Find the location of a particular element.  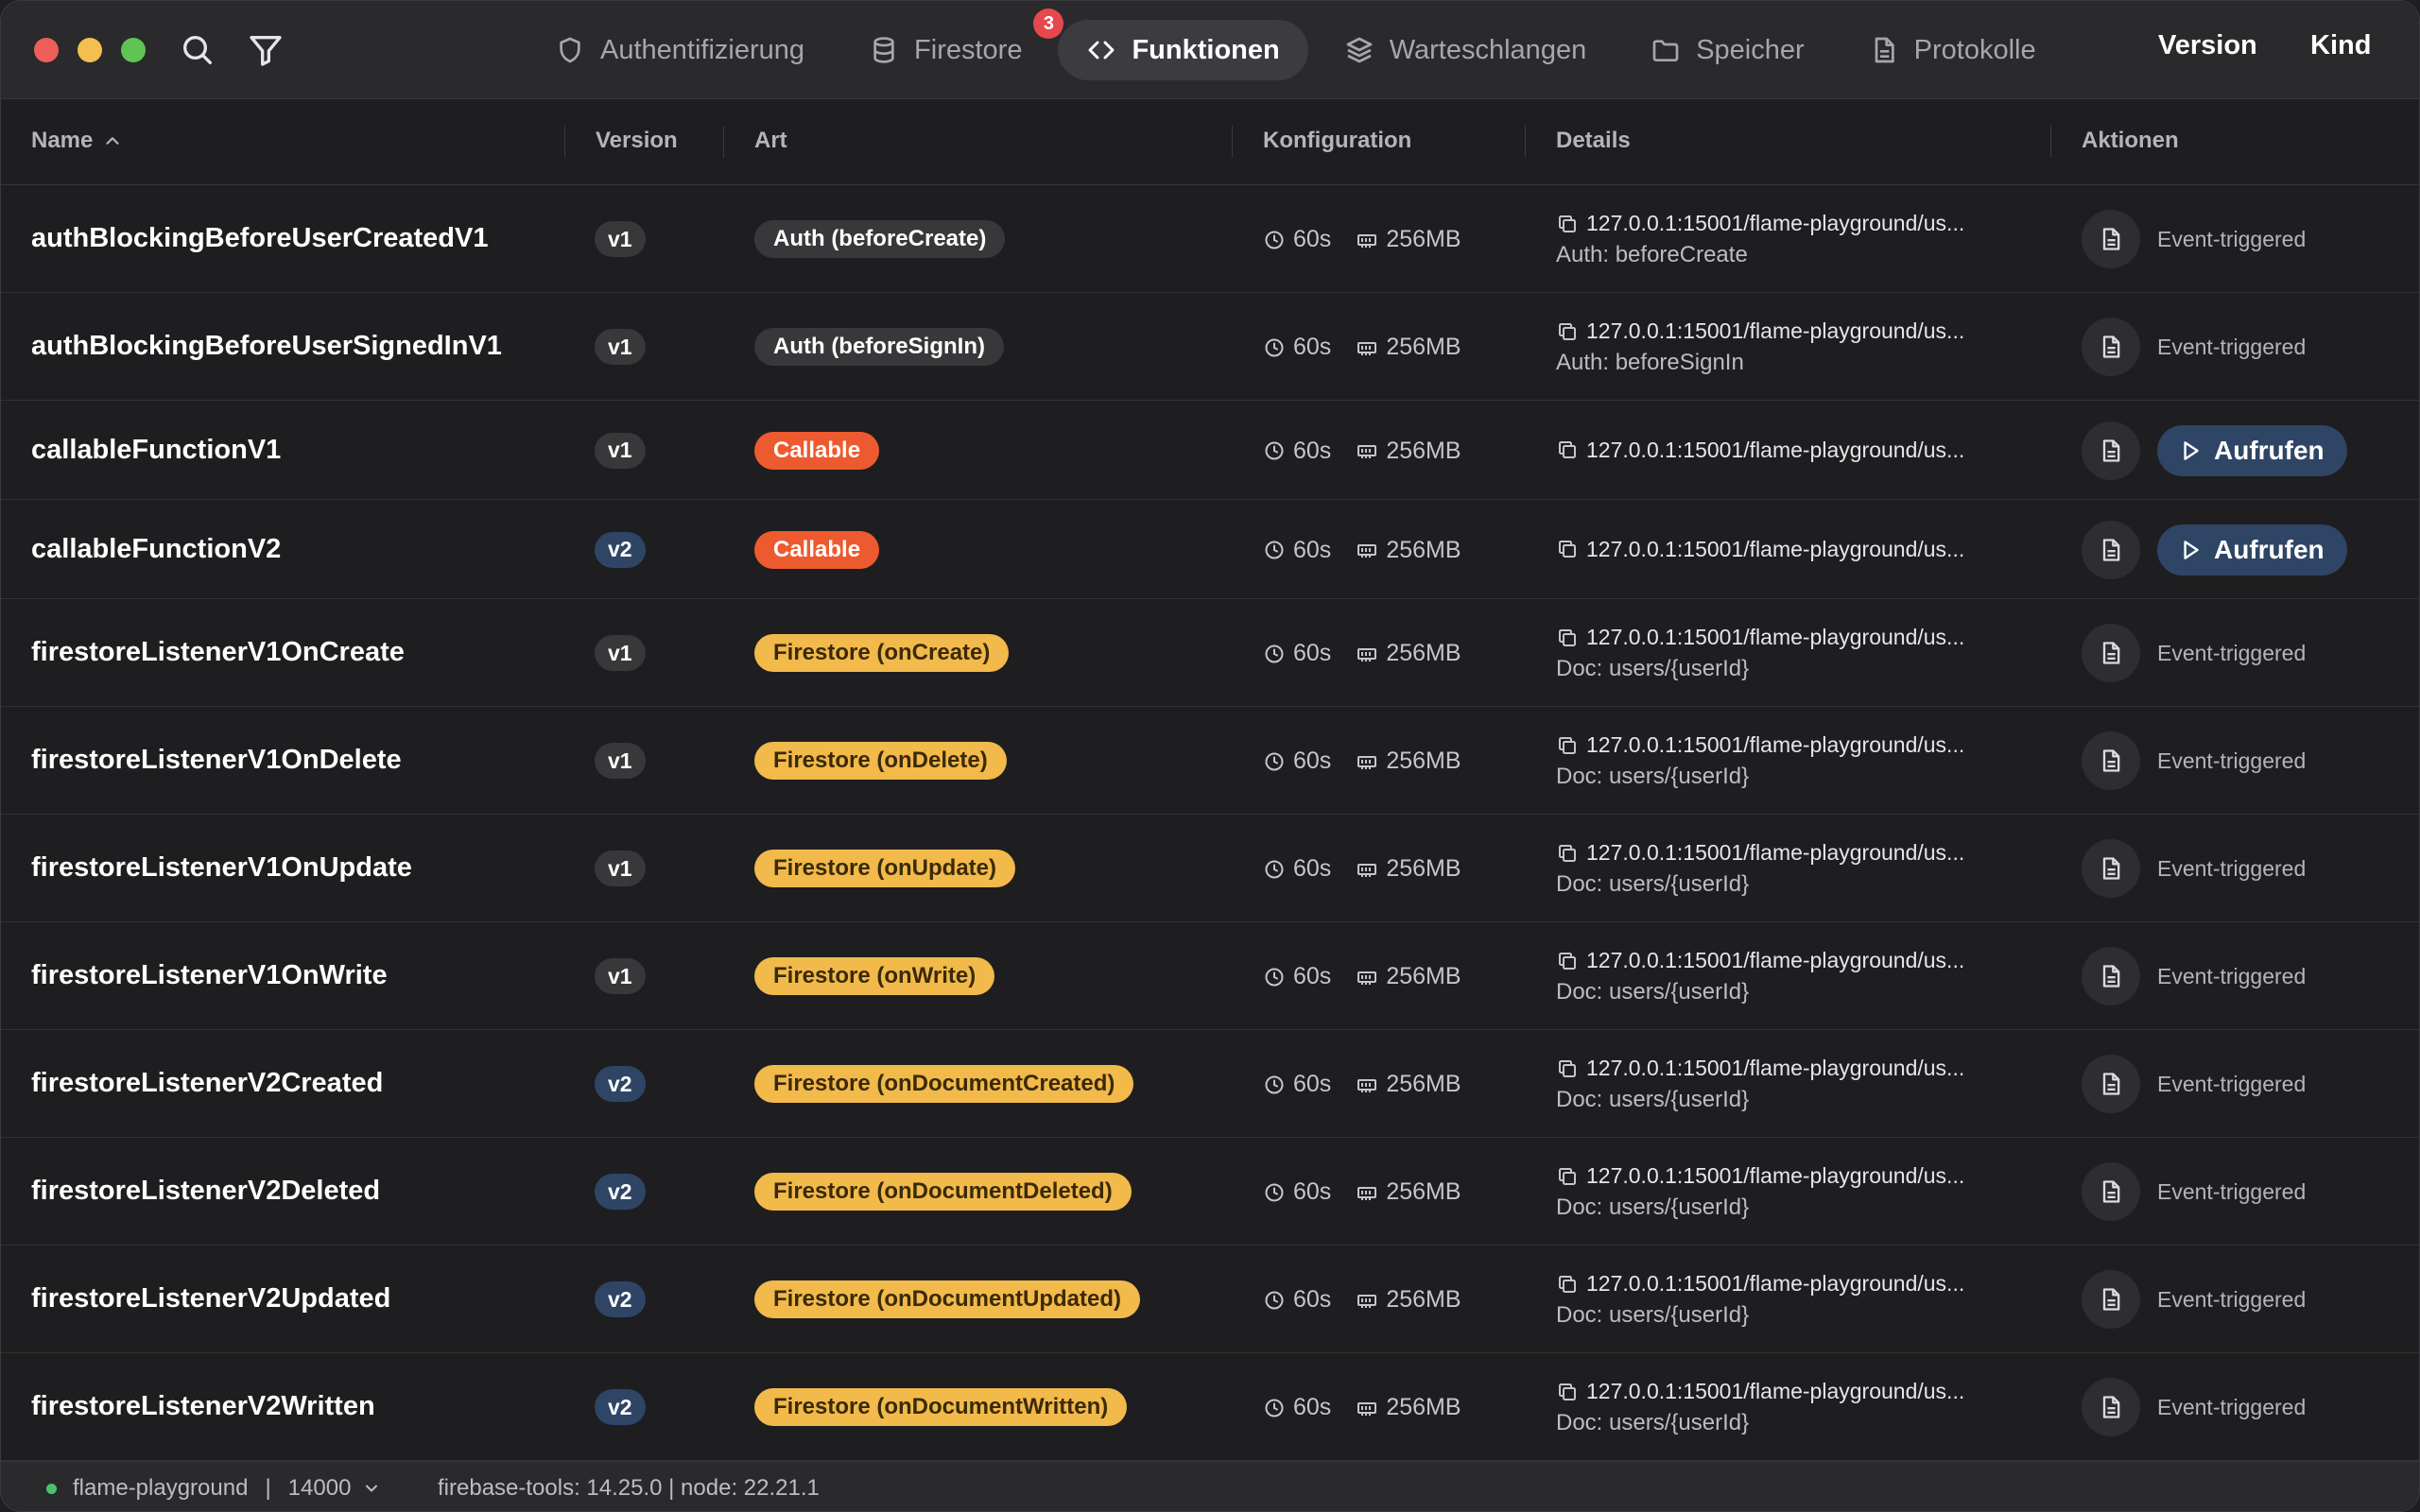

tab-warteschlangen: Warteschlangen is located at coordinates (1466, 50).